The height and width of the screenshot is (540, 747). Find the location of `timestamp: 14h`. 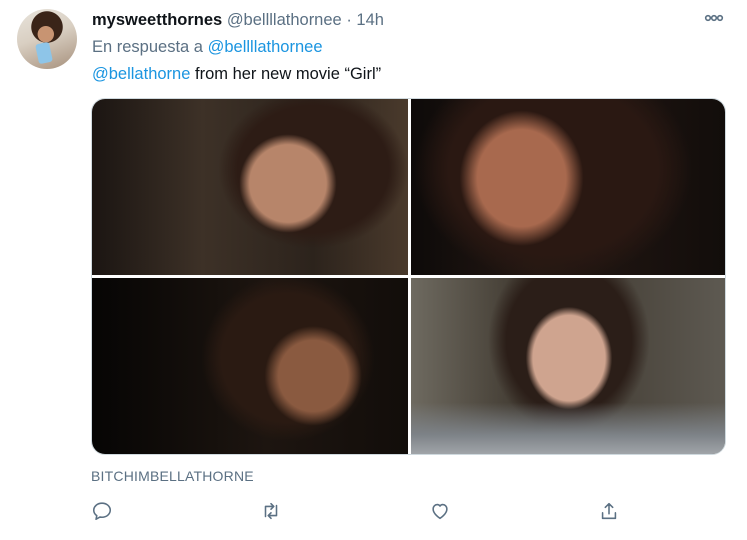

timestamp: 14h is located at coordinates (370, 20).